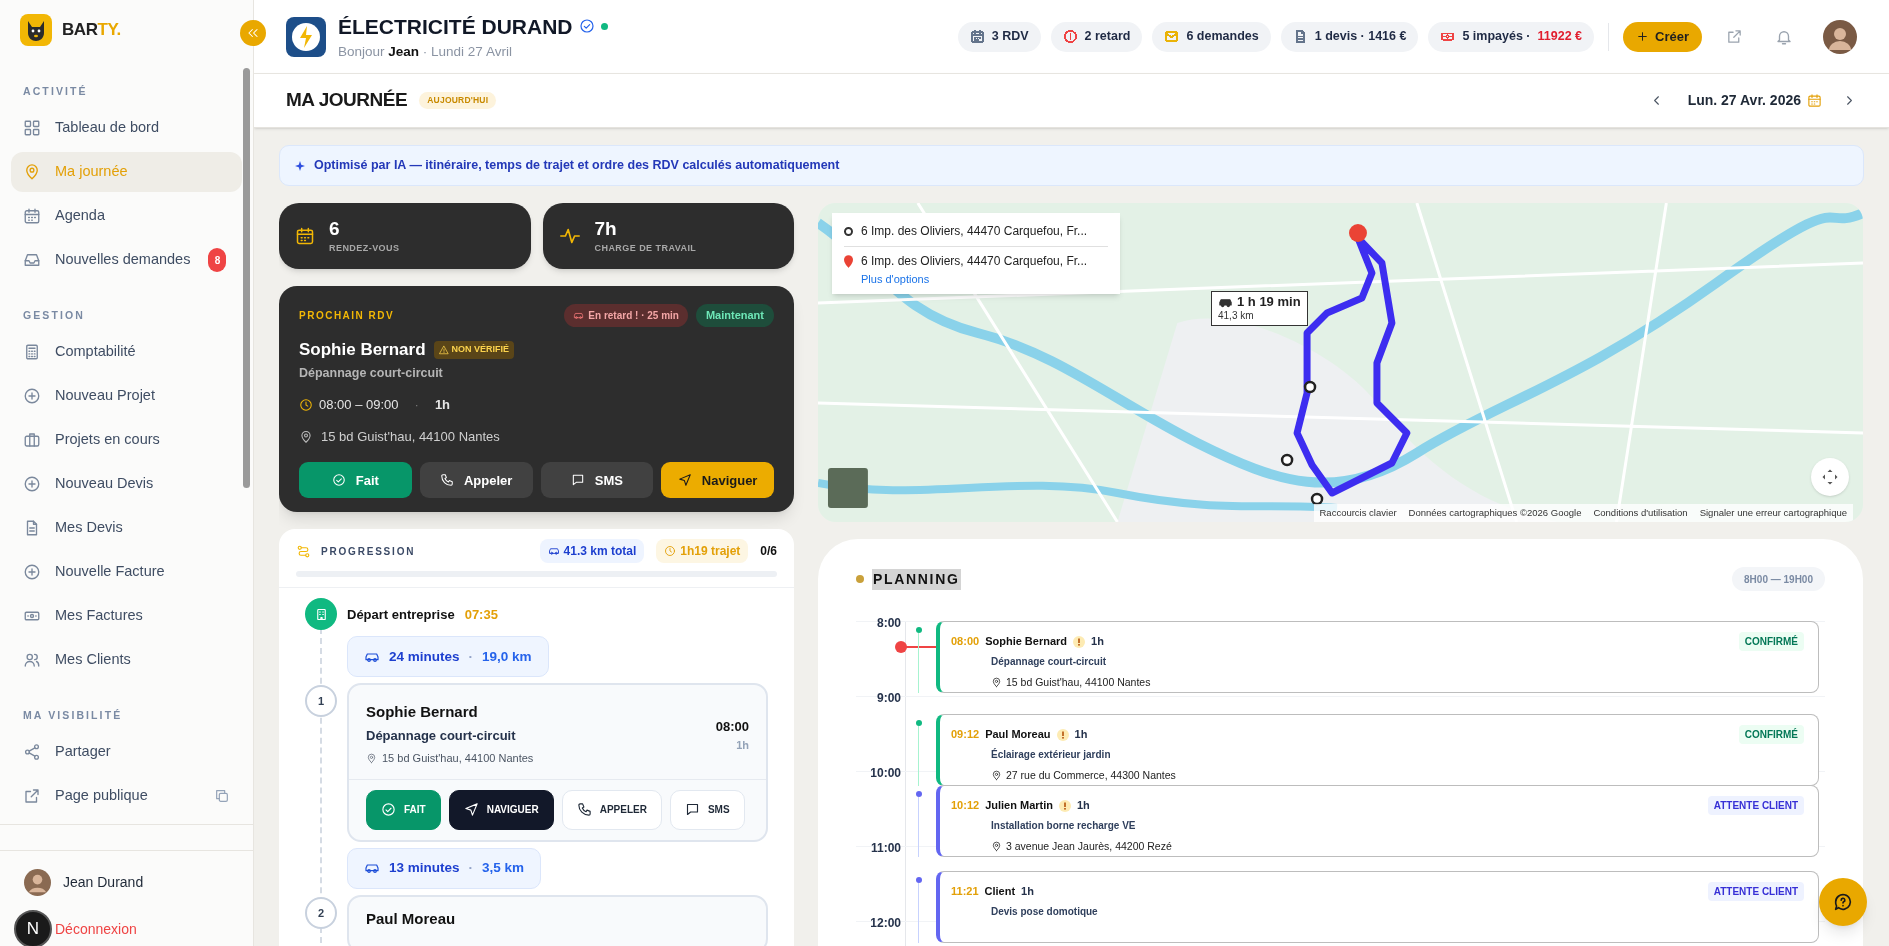 This screenshot has height=946, width=1889. I want to click on planning-event: 08:00 Sophie Bernard 1h CONFIRMÉ Dépannage court-circuit 15 bd Guist'hau, 44100 Nantes, so click(1377, 657).